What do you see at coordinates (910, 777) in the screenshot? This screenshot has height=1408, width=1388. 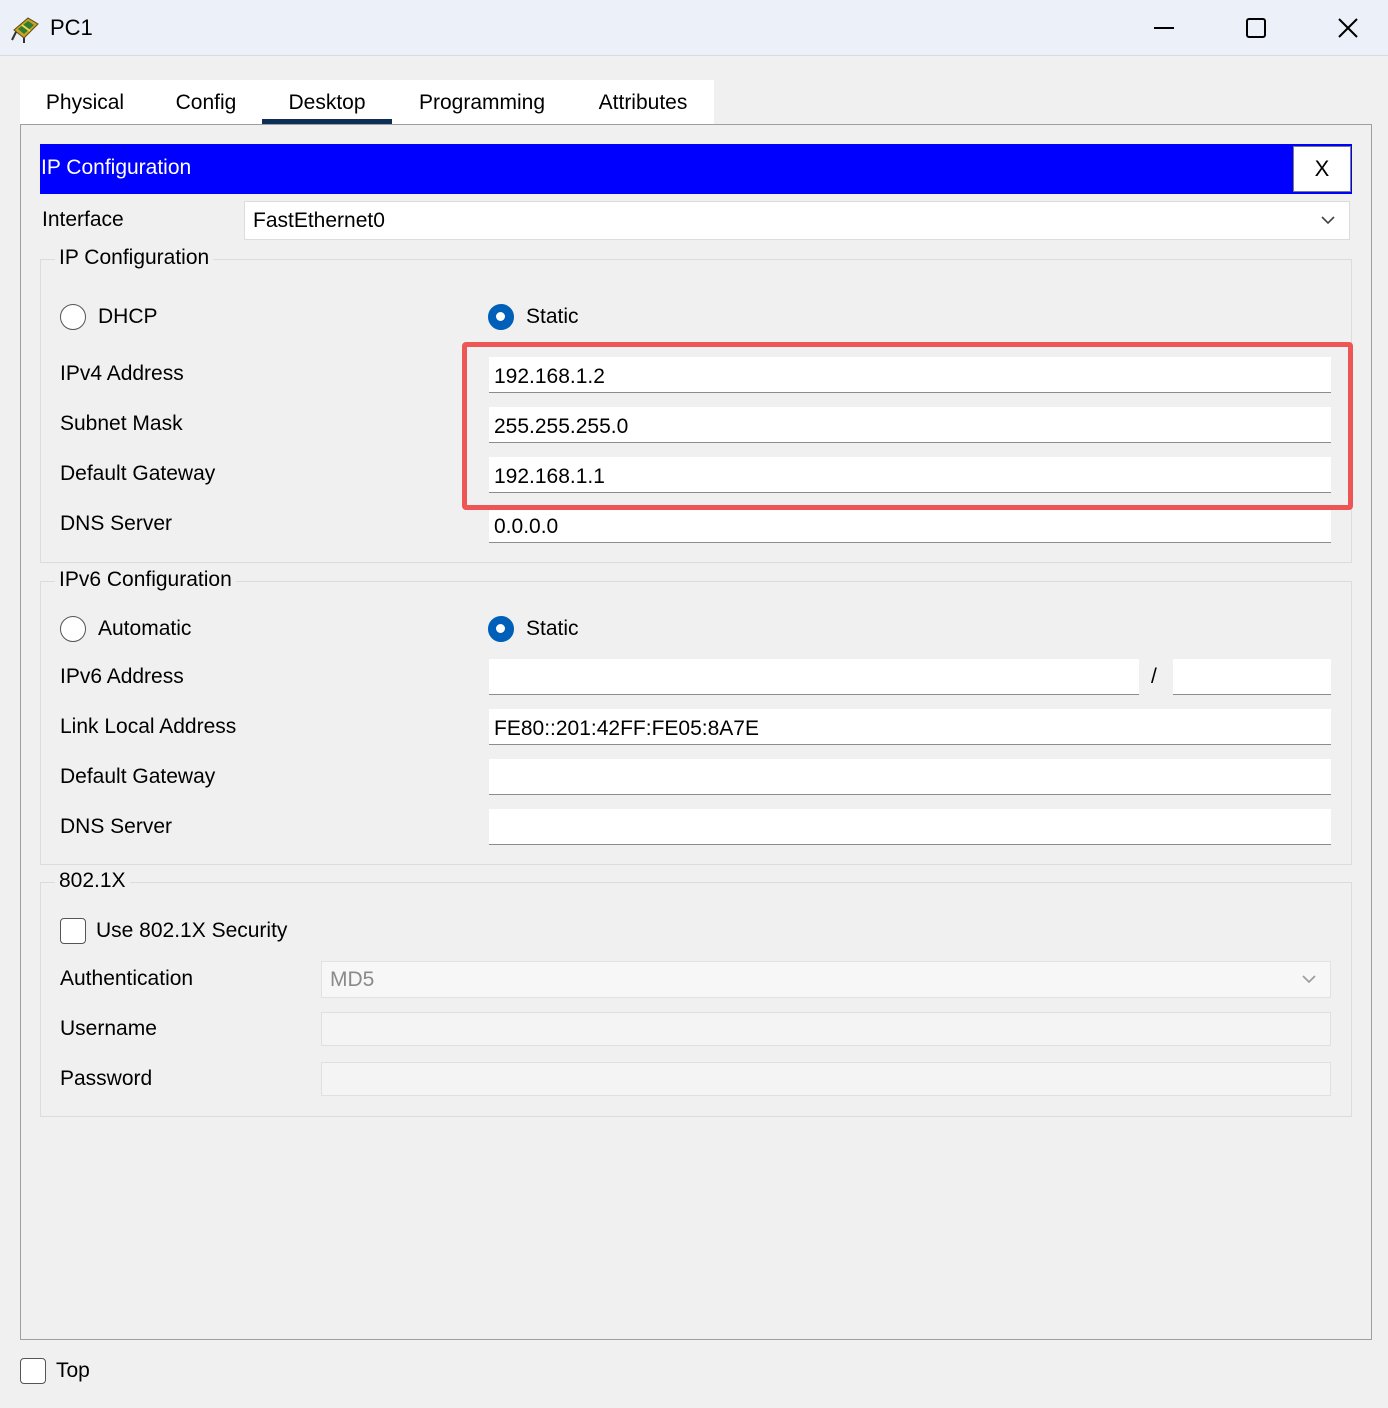 I see `ipv6-gateway-input` at bounding box center [910, 777].